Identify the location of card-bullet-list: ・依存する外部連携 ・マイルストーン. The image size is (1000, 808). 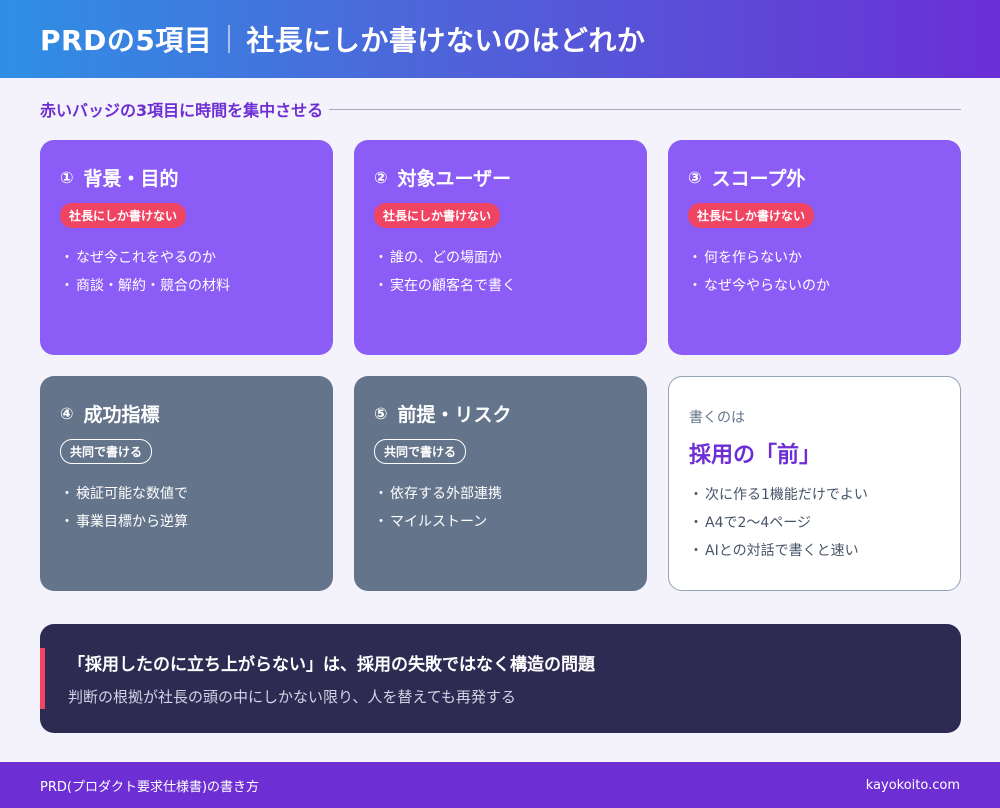
(500, 508).